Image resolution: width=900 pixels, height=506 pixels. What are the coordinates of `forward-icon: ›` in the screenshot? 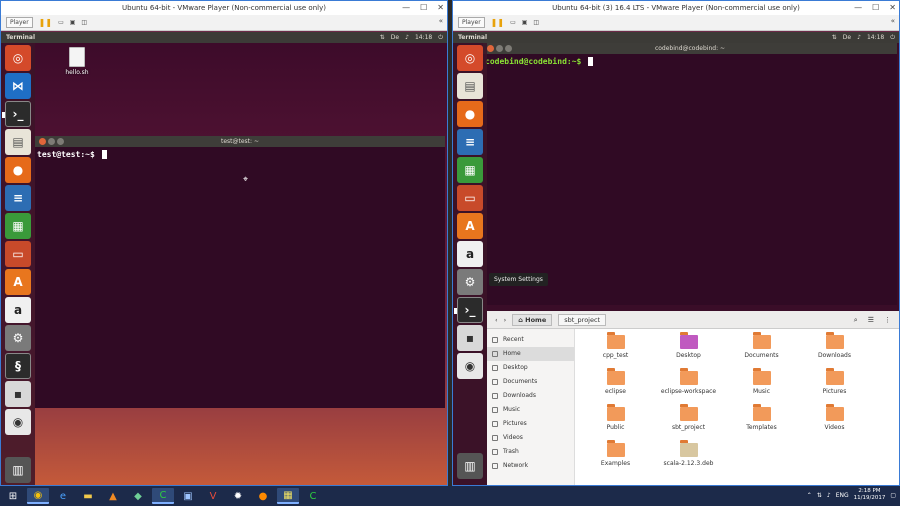 It's located at (505, 320).